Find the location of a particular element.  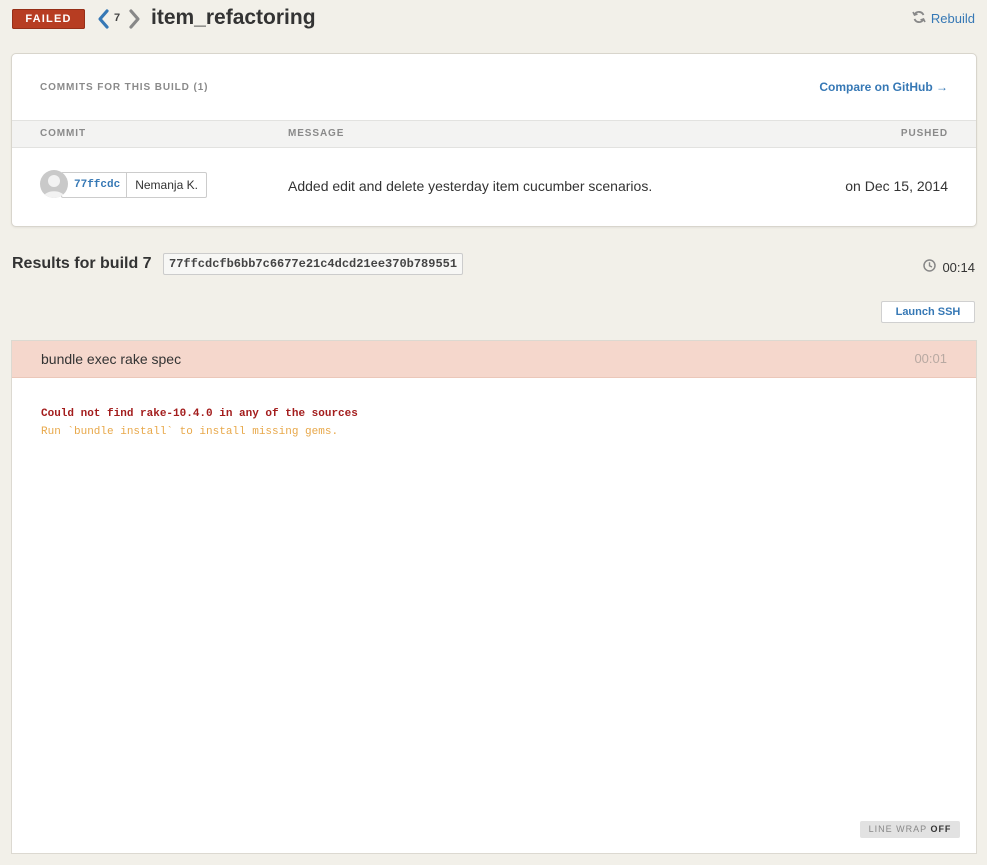

rebuild-button: Rebuild is located at coordinates (943, 18).